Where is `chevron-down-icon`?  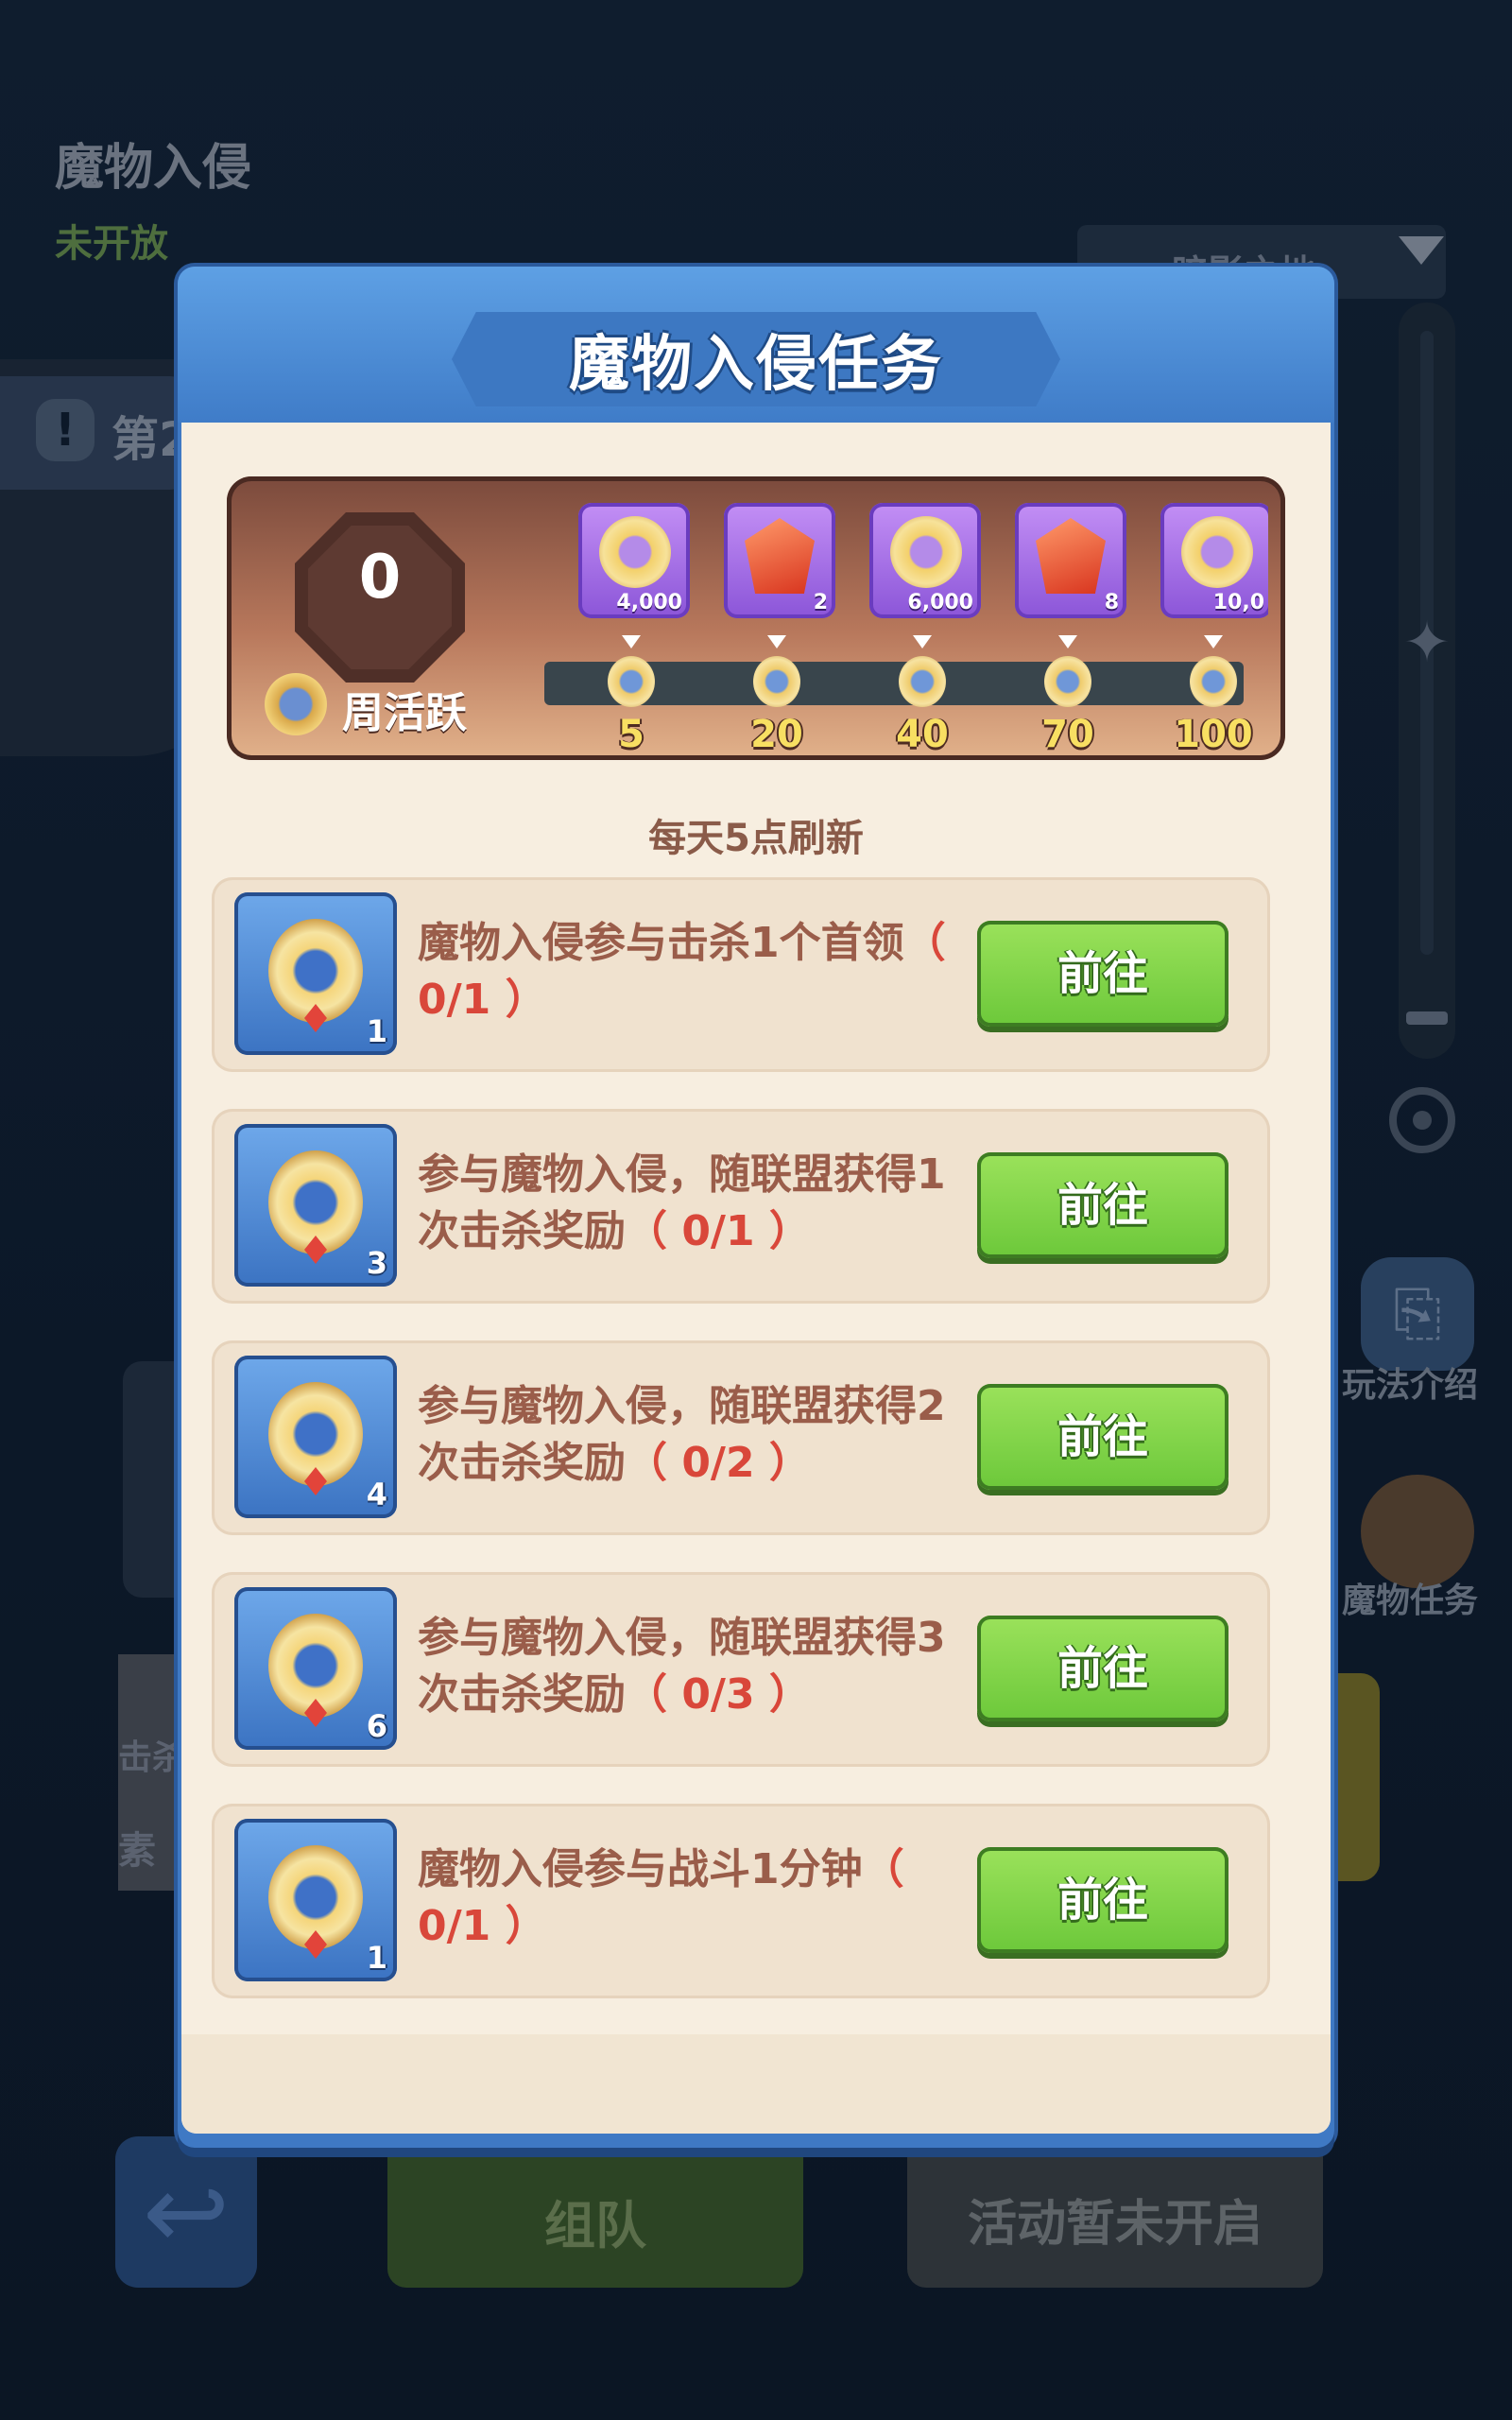 chevron-down-icon is located at coordinates (1421, 250).